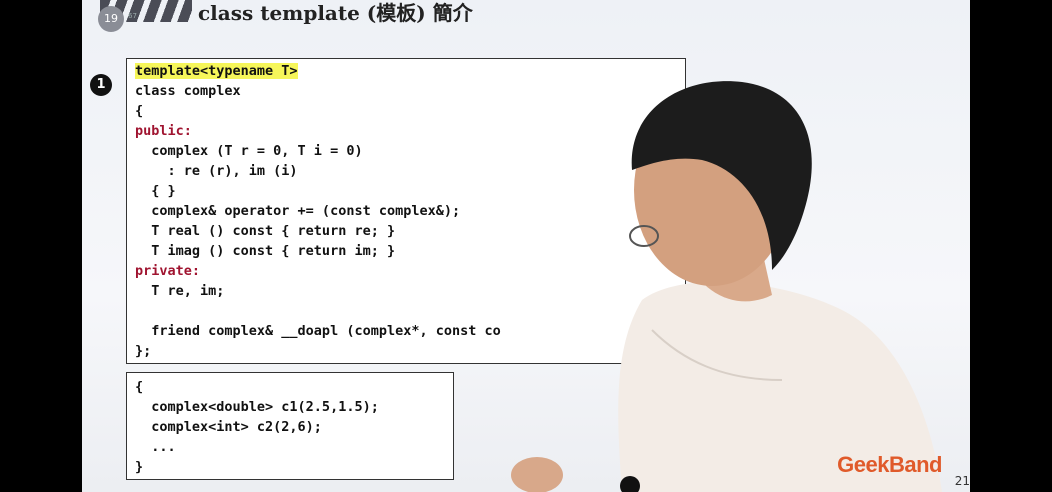  I want to click on code-line-5: }, so click(139, 467).